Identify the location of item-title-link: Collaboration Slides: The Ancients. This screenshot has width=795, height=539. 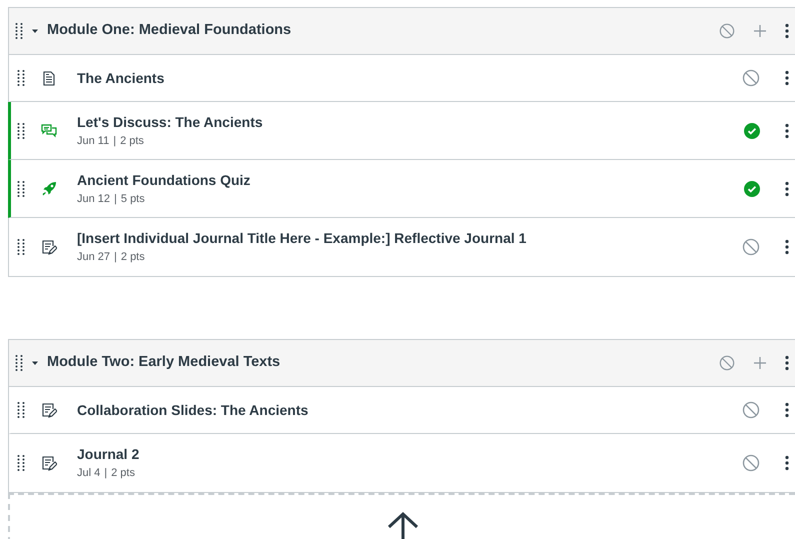
(383, 410).